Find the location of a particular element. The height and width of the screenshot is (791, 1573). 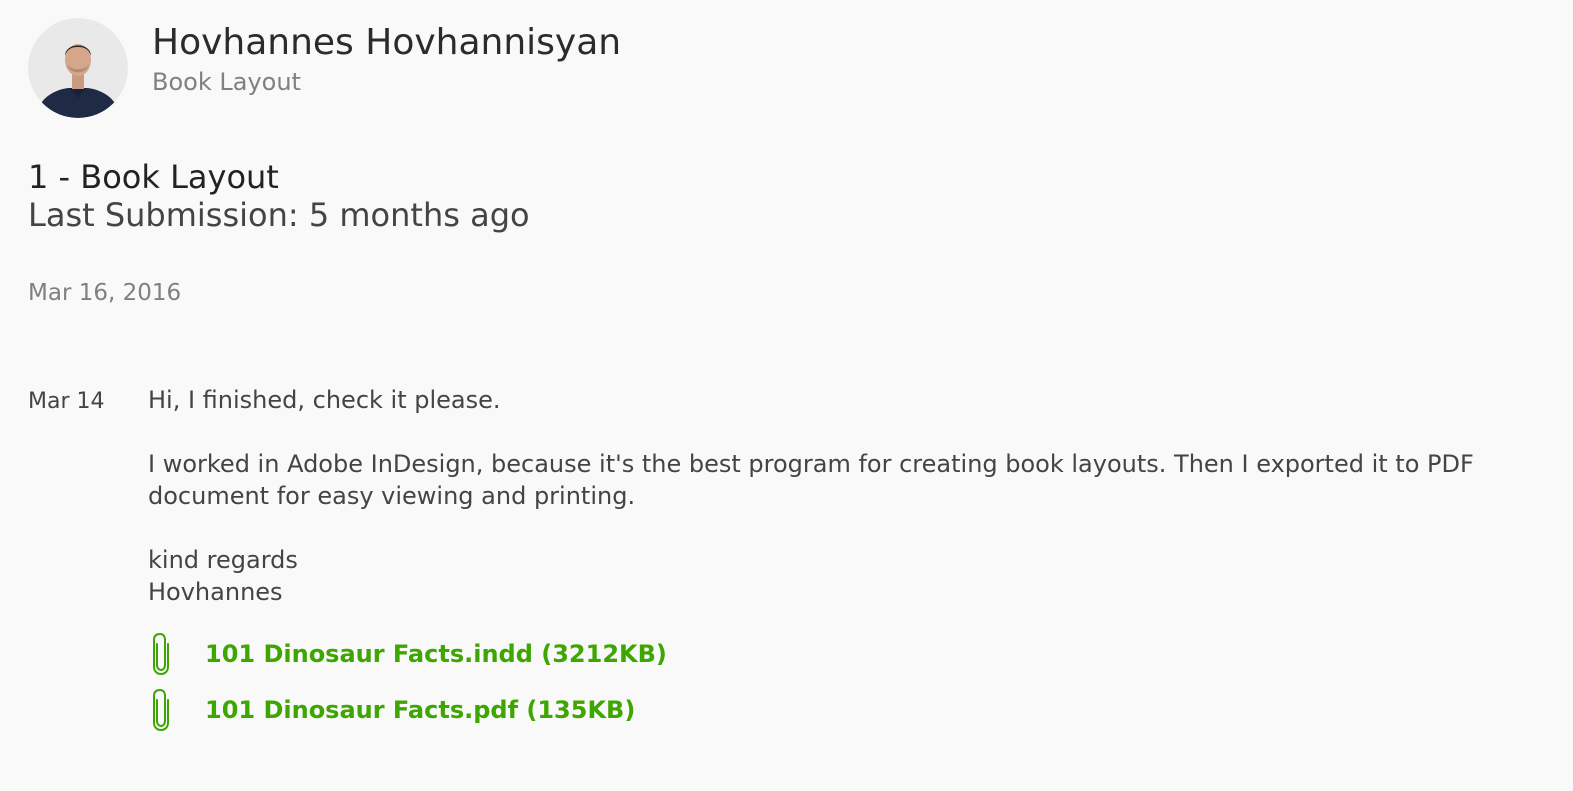

last-submission: Last Submission: 5 months ago is located at coordinates (279, 215).